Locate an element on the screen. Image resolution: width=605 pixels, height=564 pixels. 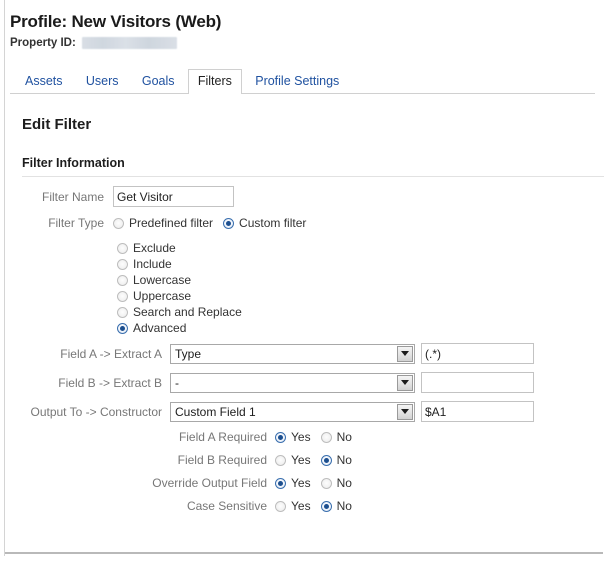
radio-predefined-filter-dot is located at coordinates (118, 223).